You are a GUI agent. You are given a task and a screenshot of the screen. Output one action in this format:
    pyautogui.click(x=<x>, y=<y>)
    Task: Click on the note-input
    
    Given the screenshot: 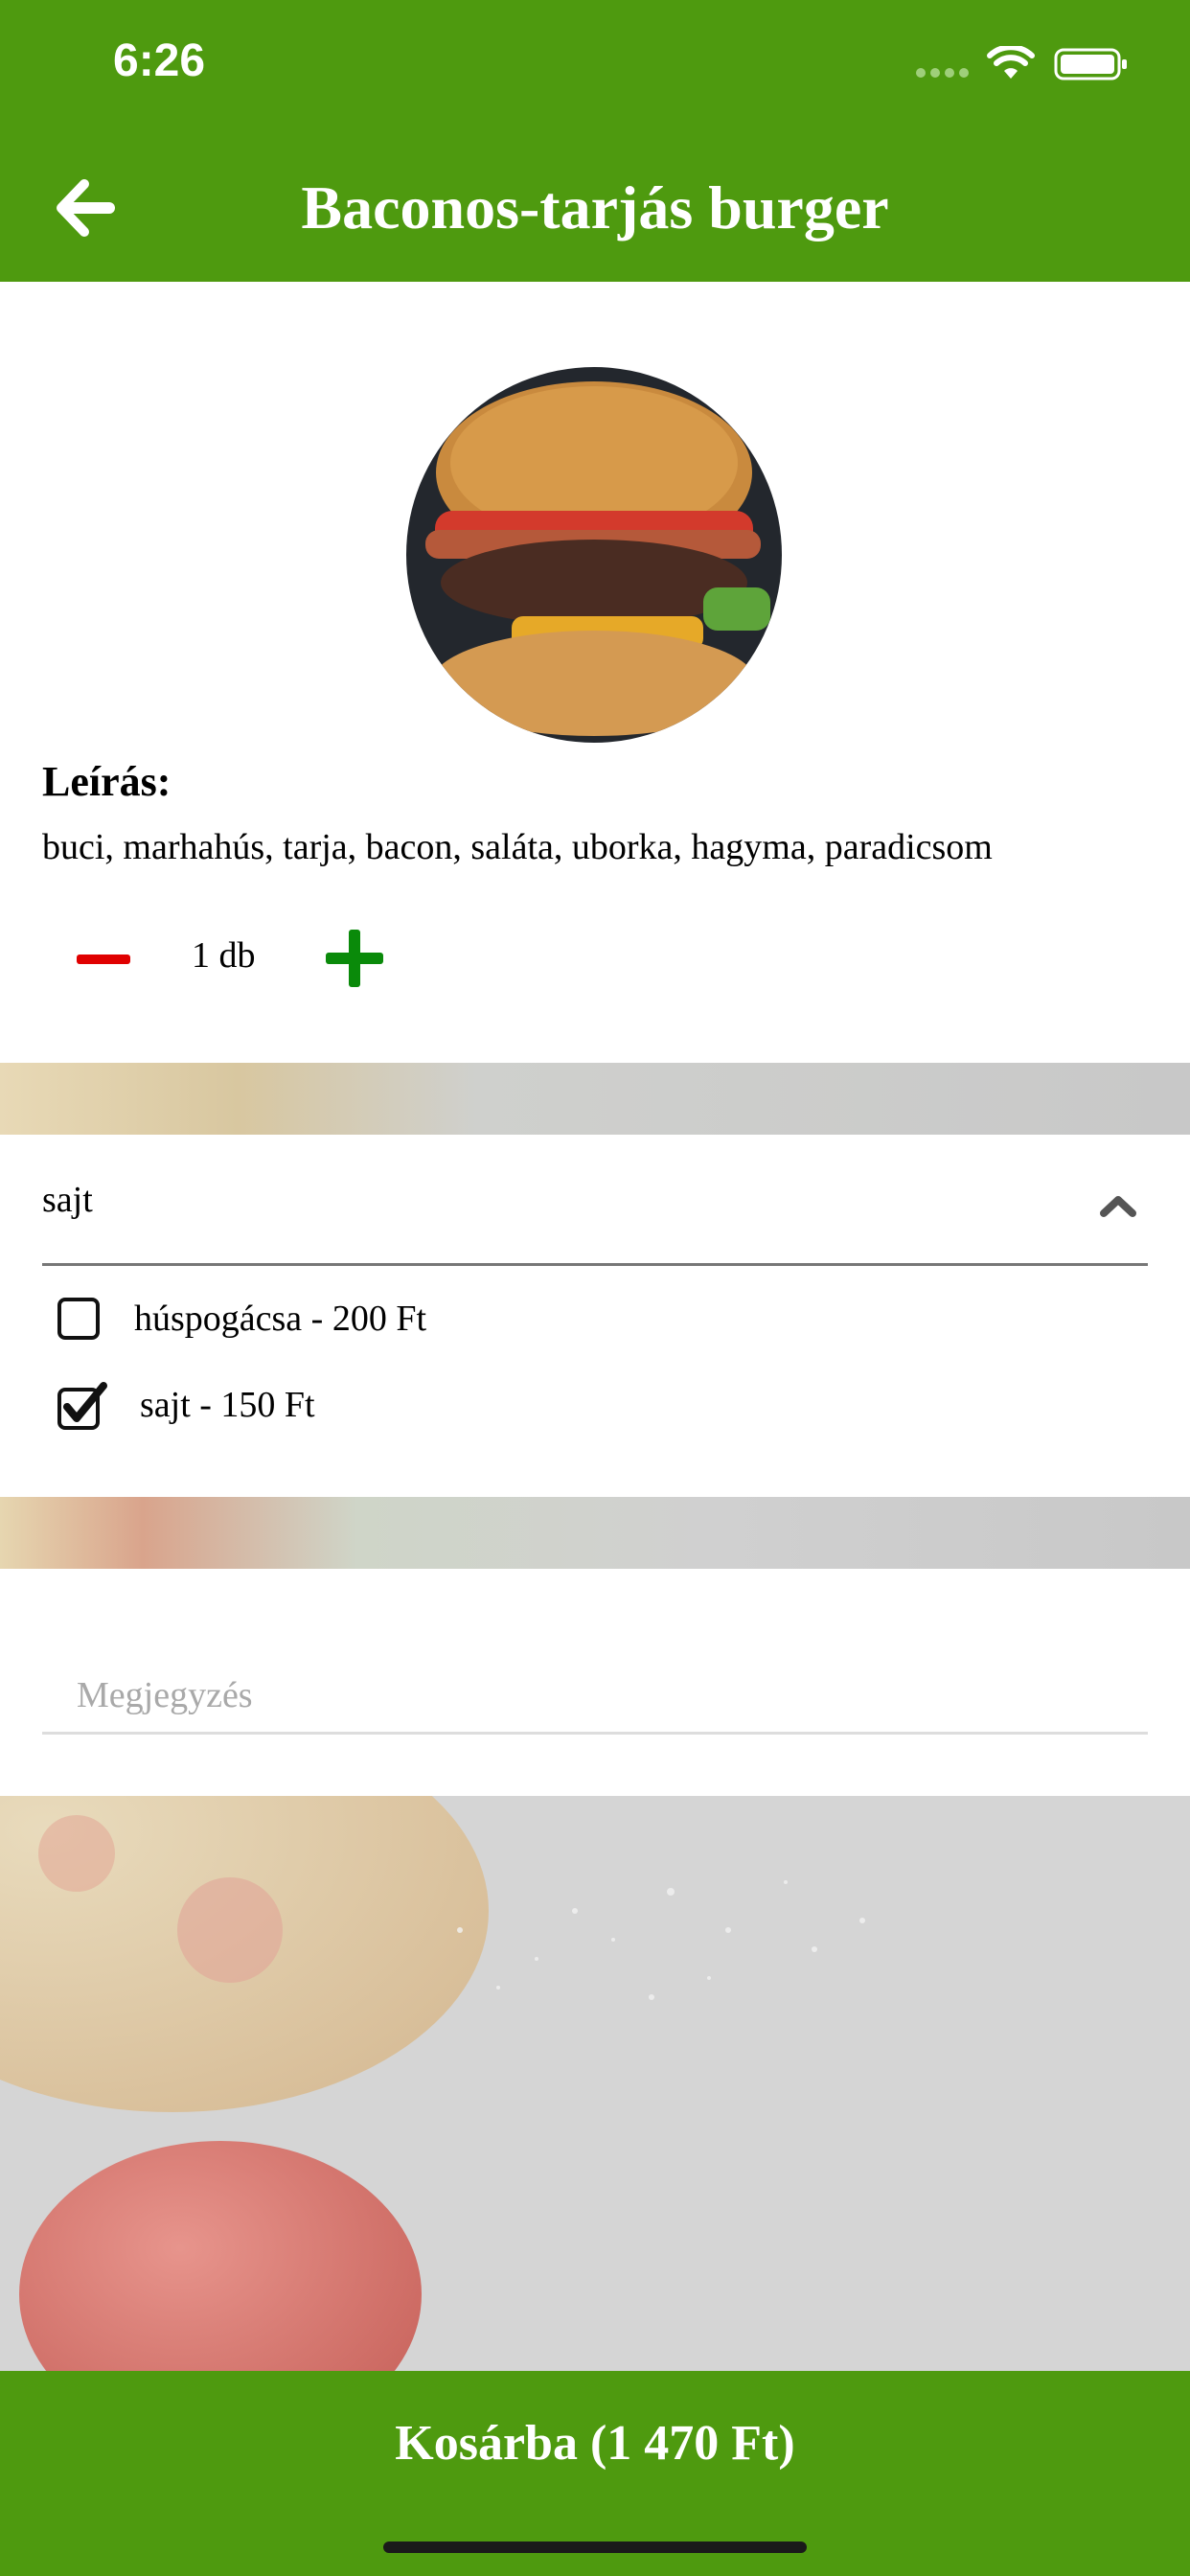 What is the action you would take?
    pyautogui.click(x=595, y=1696)
    